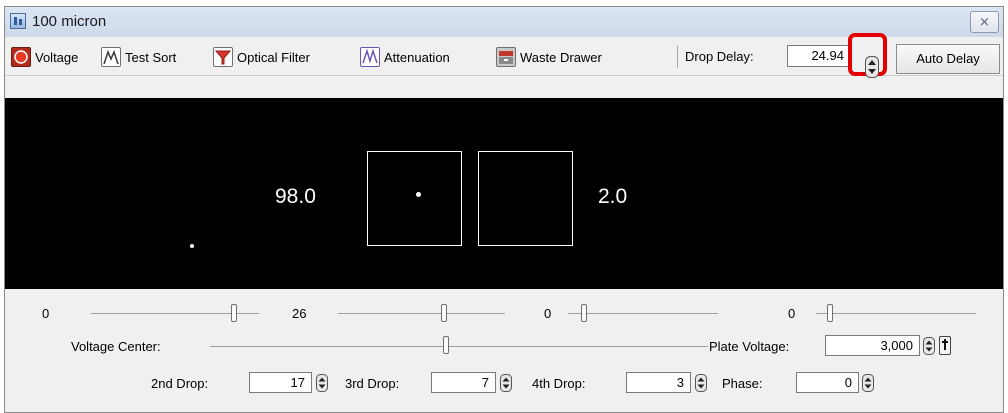  What do you see at coordinates (234, 313) in the screenshot?
I see `slider-1-thumb` at bounding box center [234, 313].